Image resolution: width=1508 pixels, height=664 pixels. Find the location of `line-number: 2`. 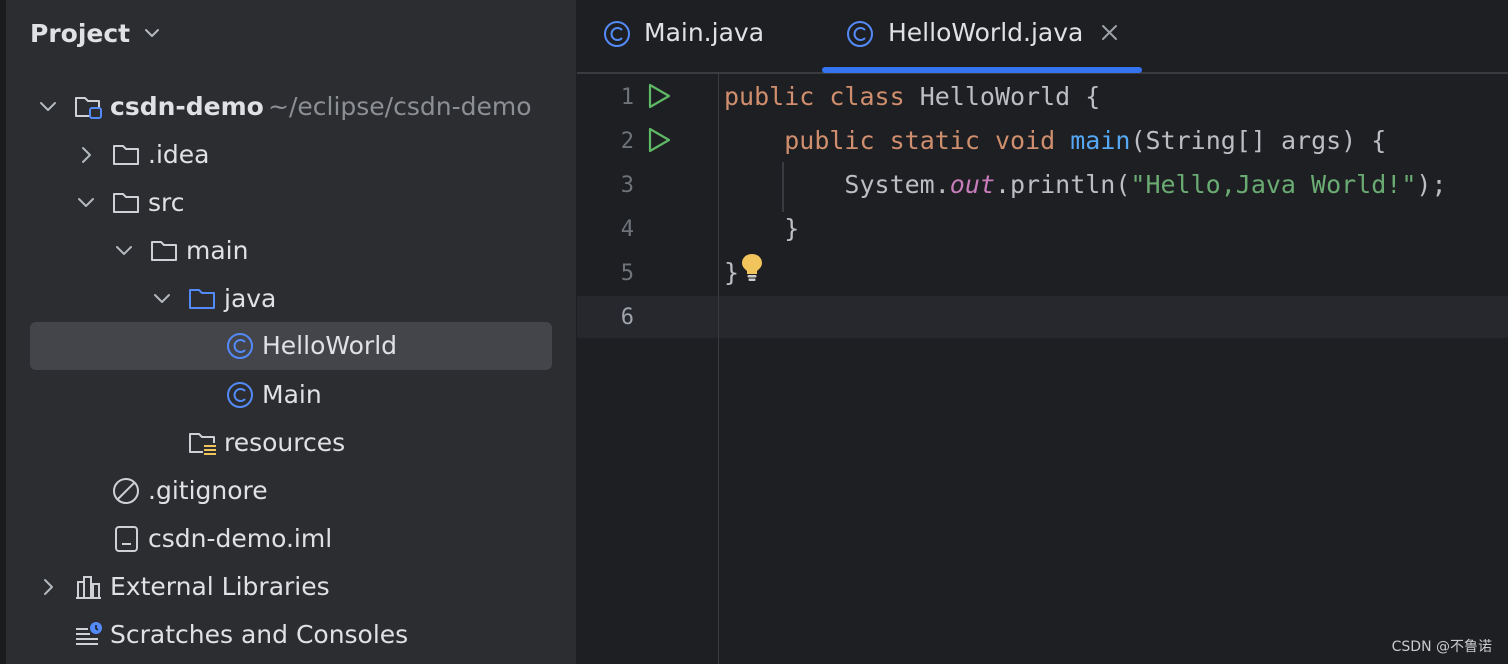

line-number: 2 is located at coordinates (627, 141).